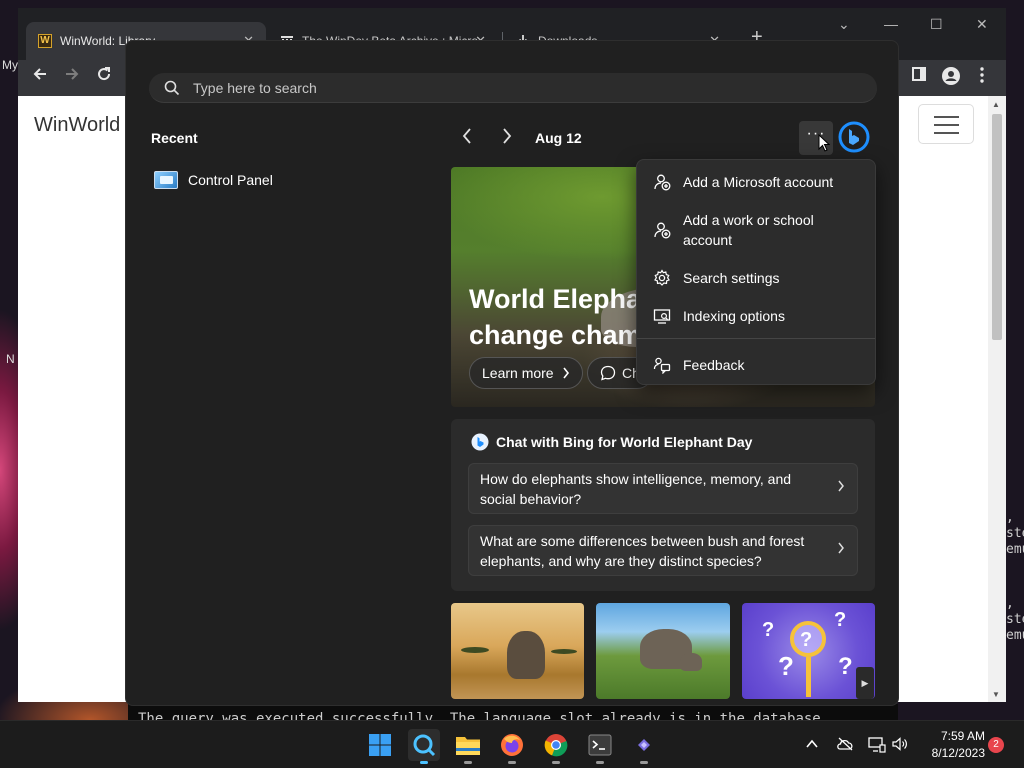 This screenshot has width=1024, height=768. What do you see at coordinates (10, 65) in the screenshot?
I see `desktop-icon-label: My` at bounding box center [10, 65].